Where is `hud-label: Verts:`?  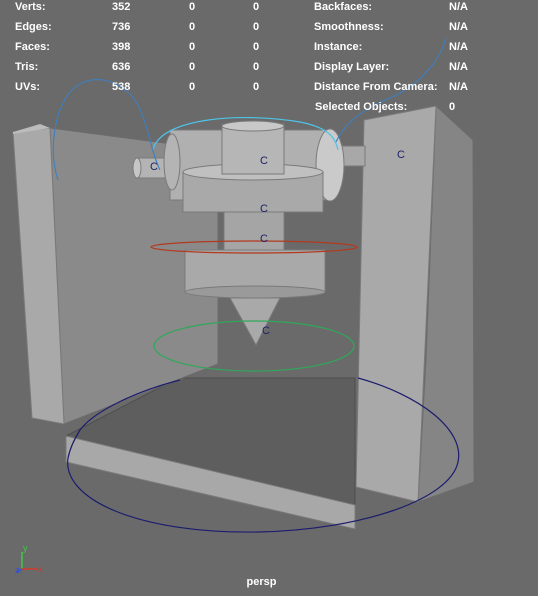
hud-label: Verts: is located at coordinates (30, 7).